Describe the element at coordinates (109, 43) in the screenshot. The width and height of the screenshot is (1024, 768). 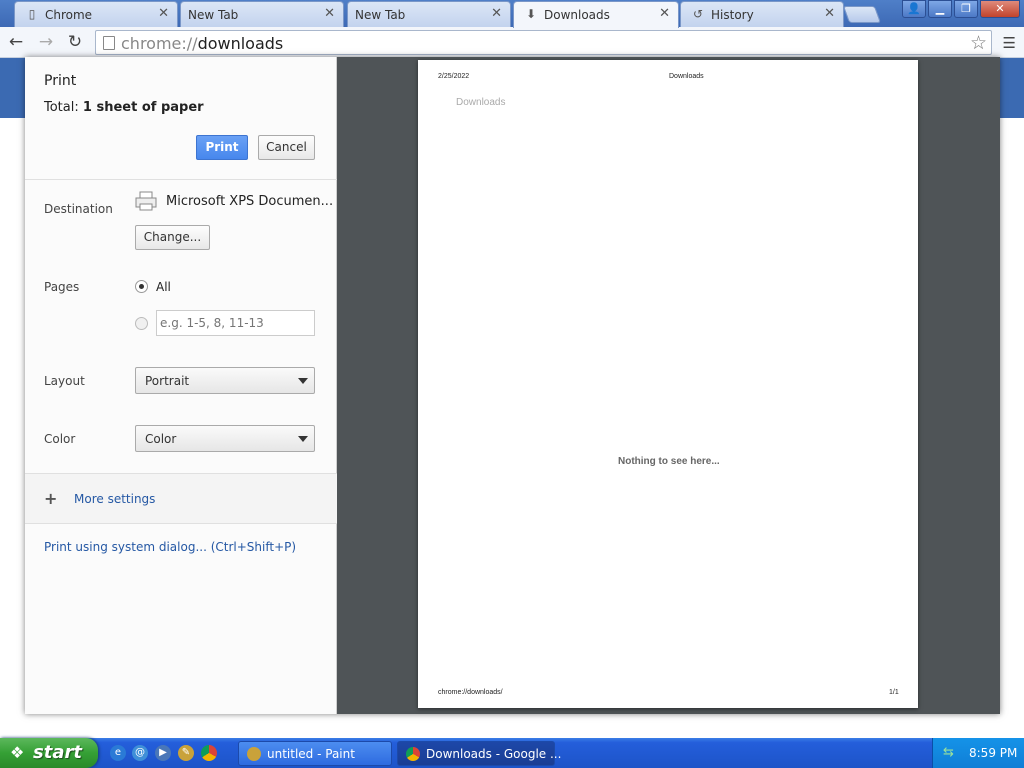
I see `page-icon` at that location.